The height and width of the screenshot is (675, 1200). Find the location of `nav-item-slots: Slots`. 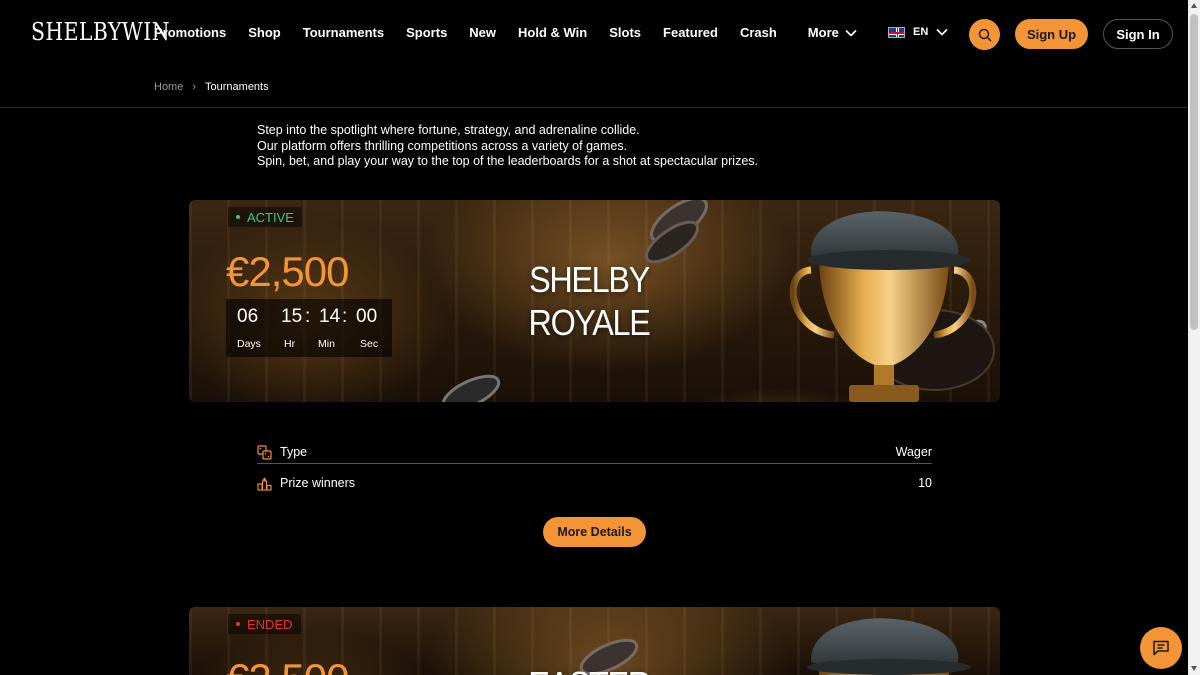

nav-item-slots: Slots is located at coordinates (625, 32).